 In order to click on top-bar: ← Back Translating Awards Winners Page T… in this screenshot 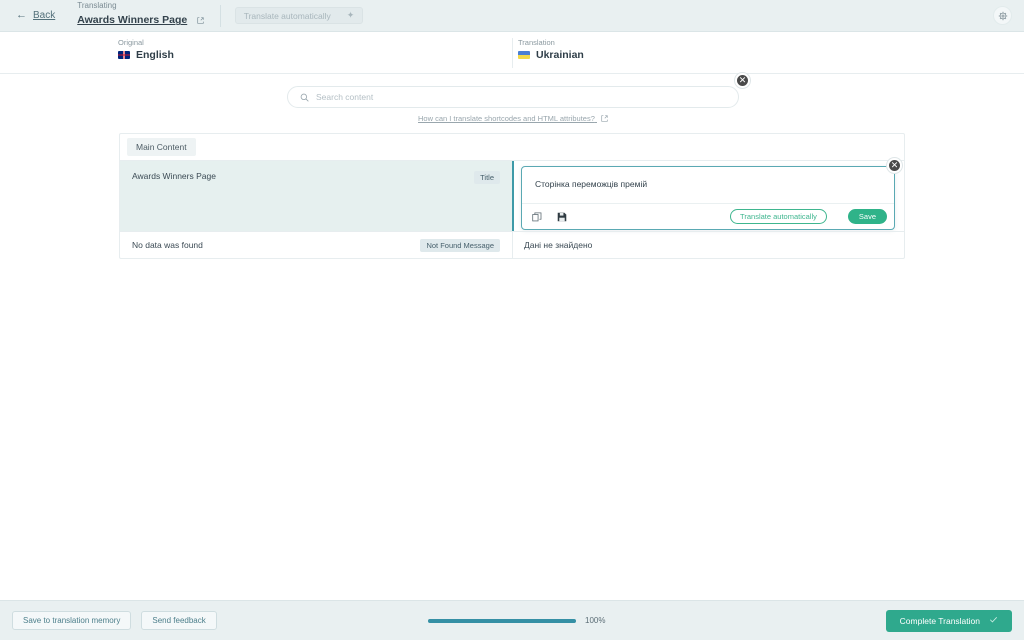, I will do `click(512, 16)`.